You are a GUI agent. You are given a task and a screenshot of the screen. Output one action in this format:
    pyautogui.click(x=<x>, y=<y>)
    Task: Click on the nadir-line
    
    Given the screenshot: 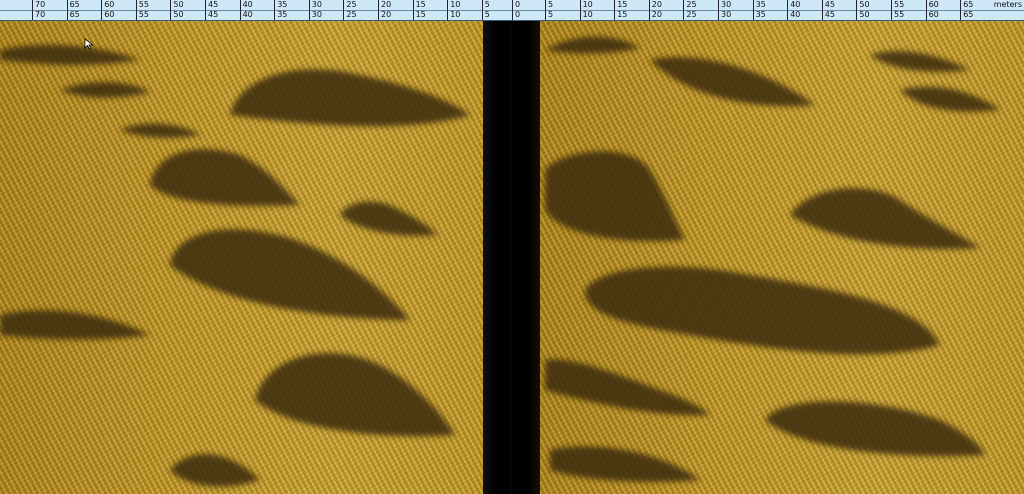 What is the action you would take?
    pyautogui.click(x=511, y=257)
    